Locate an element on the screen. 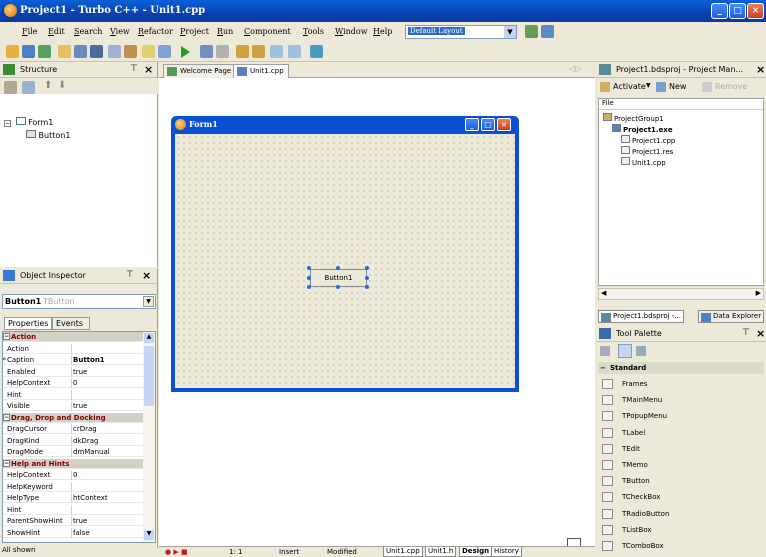 The height and width of the screenshot is (557, 766). remove-file-icon is located at coordinates (114, 51).